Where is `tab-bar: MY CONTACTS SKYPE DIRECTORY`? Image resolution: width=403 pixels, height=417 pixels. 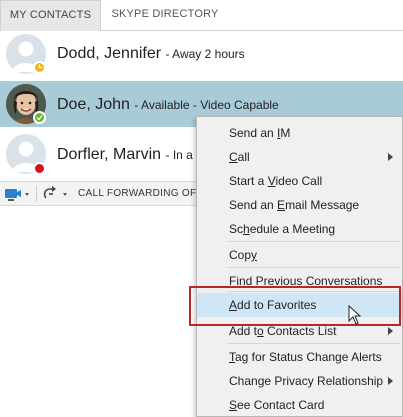 tab-bar: MY CONTACTS SKYPE DIRECTORY is located at coordinates (201, 15).